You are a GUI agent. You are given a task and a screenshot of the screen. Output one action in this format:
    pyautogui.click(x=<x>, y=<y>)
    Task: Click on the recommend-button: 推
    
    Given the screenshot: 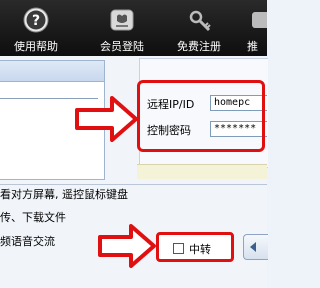 What is the action you would take?
    pyautogui.click(x=256, y=28)
    